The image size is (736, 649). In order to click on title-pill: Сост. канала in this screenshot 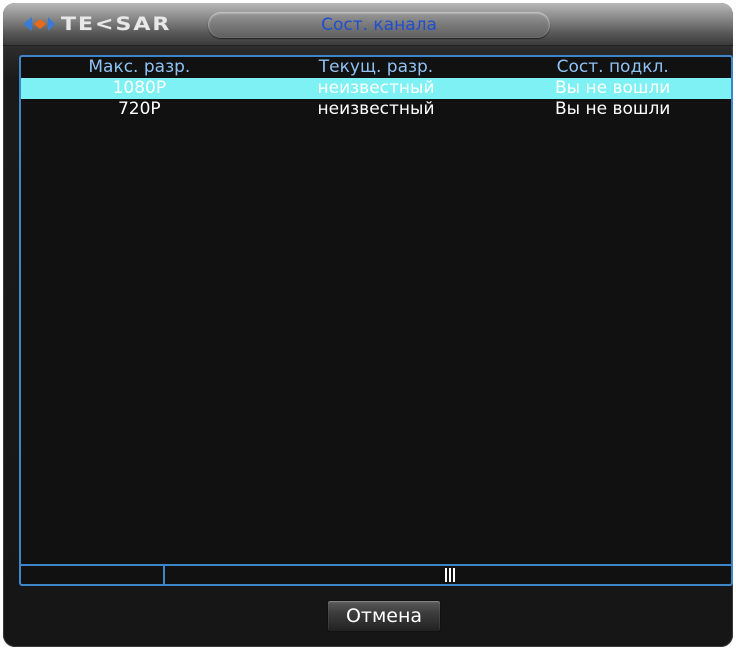, I will do `click(379, 25)`.